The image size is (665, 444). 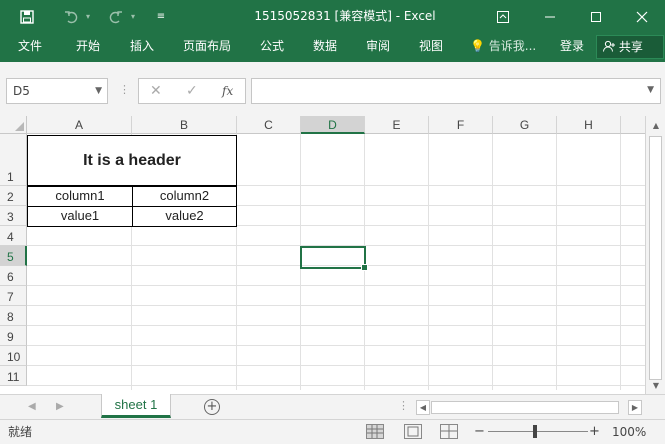 What do you see at coordinates (13, 376) in the screenshot?
I see `row-header-11: 11` at bounding box center [13, 376].